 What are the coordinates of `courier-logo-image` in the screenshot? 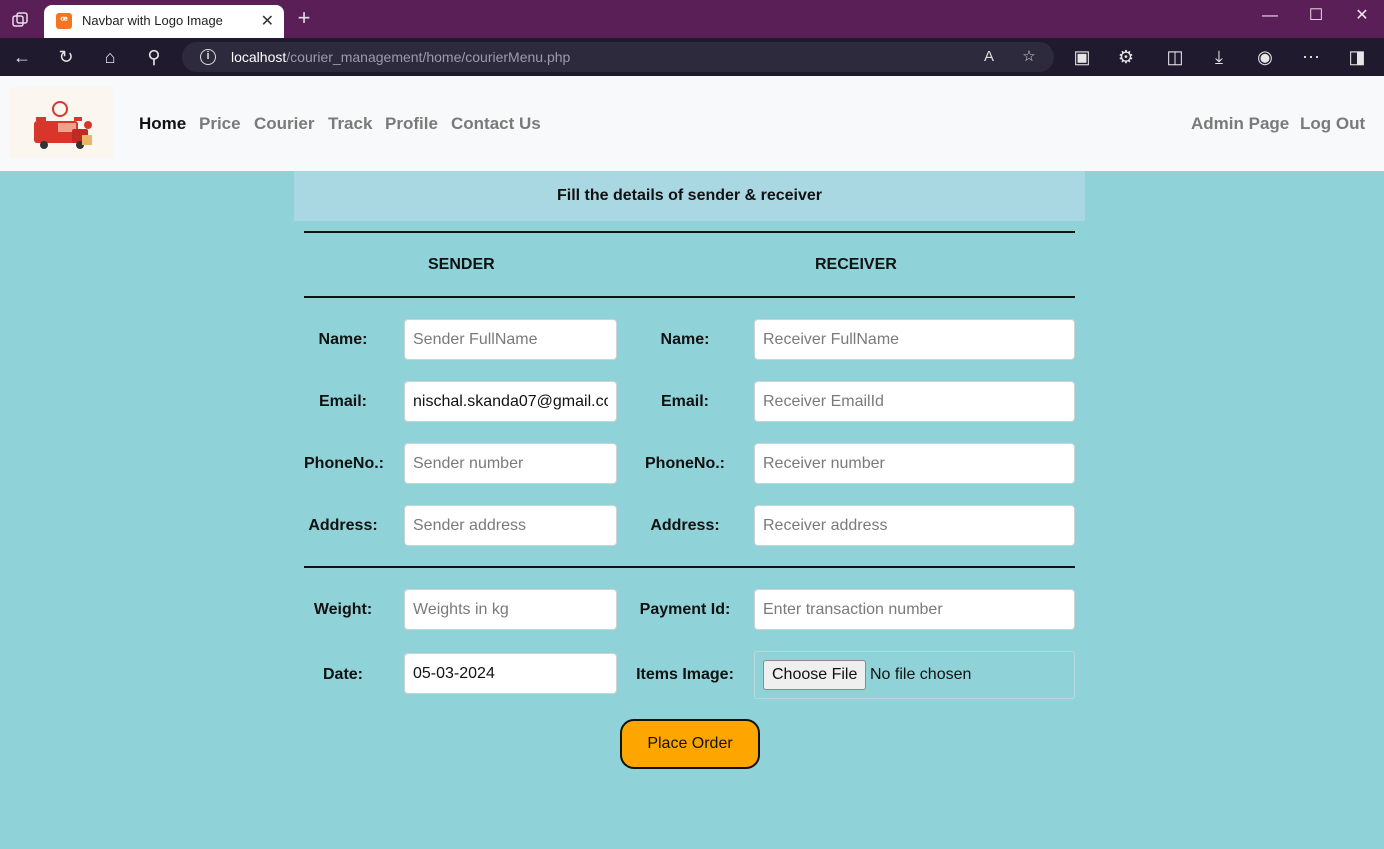 It's located at (62, 122).